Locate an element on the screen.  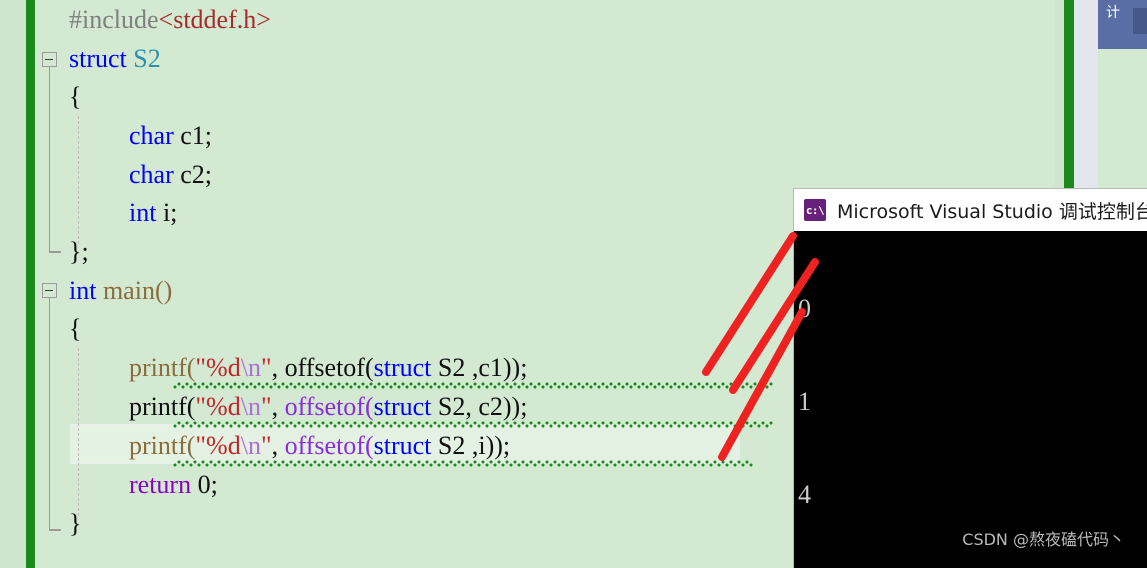
code-line-open-brace-struct: { is located at coordinates (75, 97).